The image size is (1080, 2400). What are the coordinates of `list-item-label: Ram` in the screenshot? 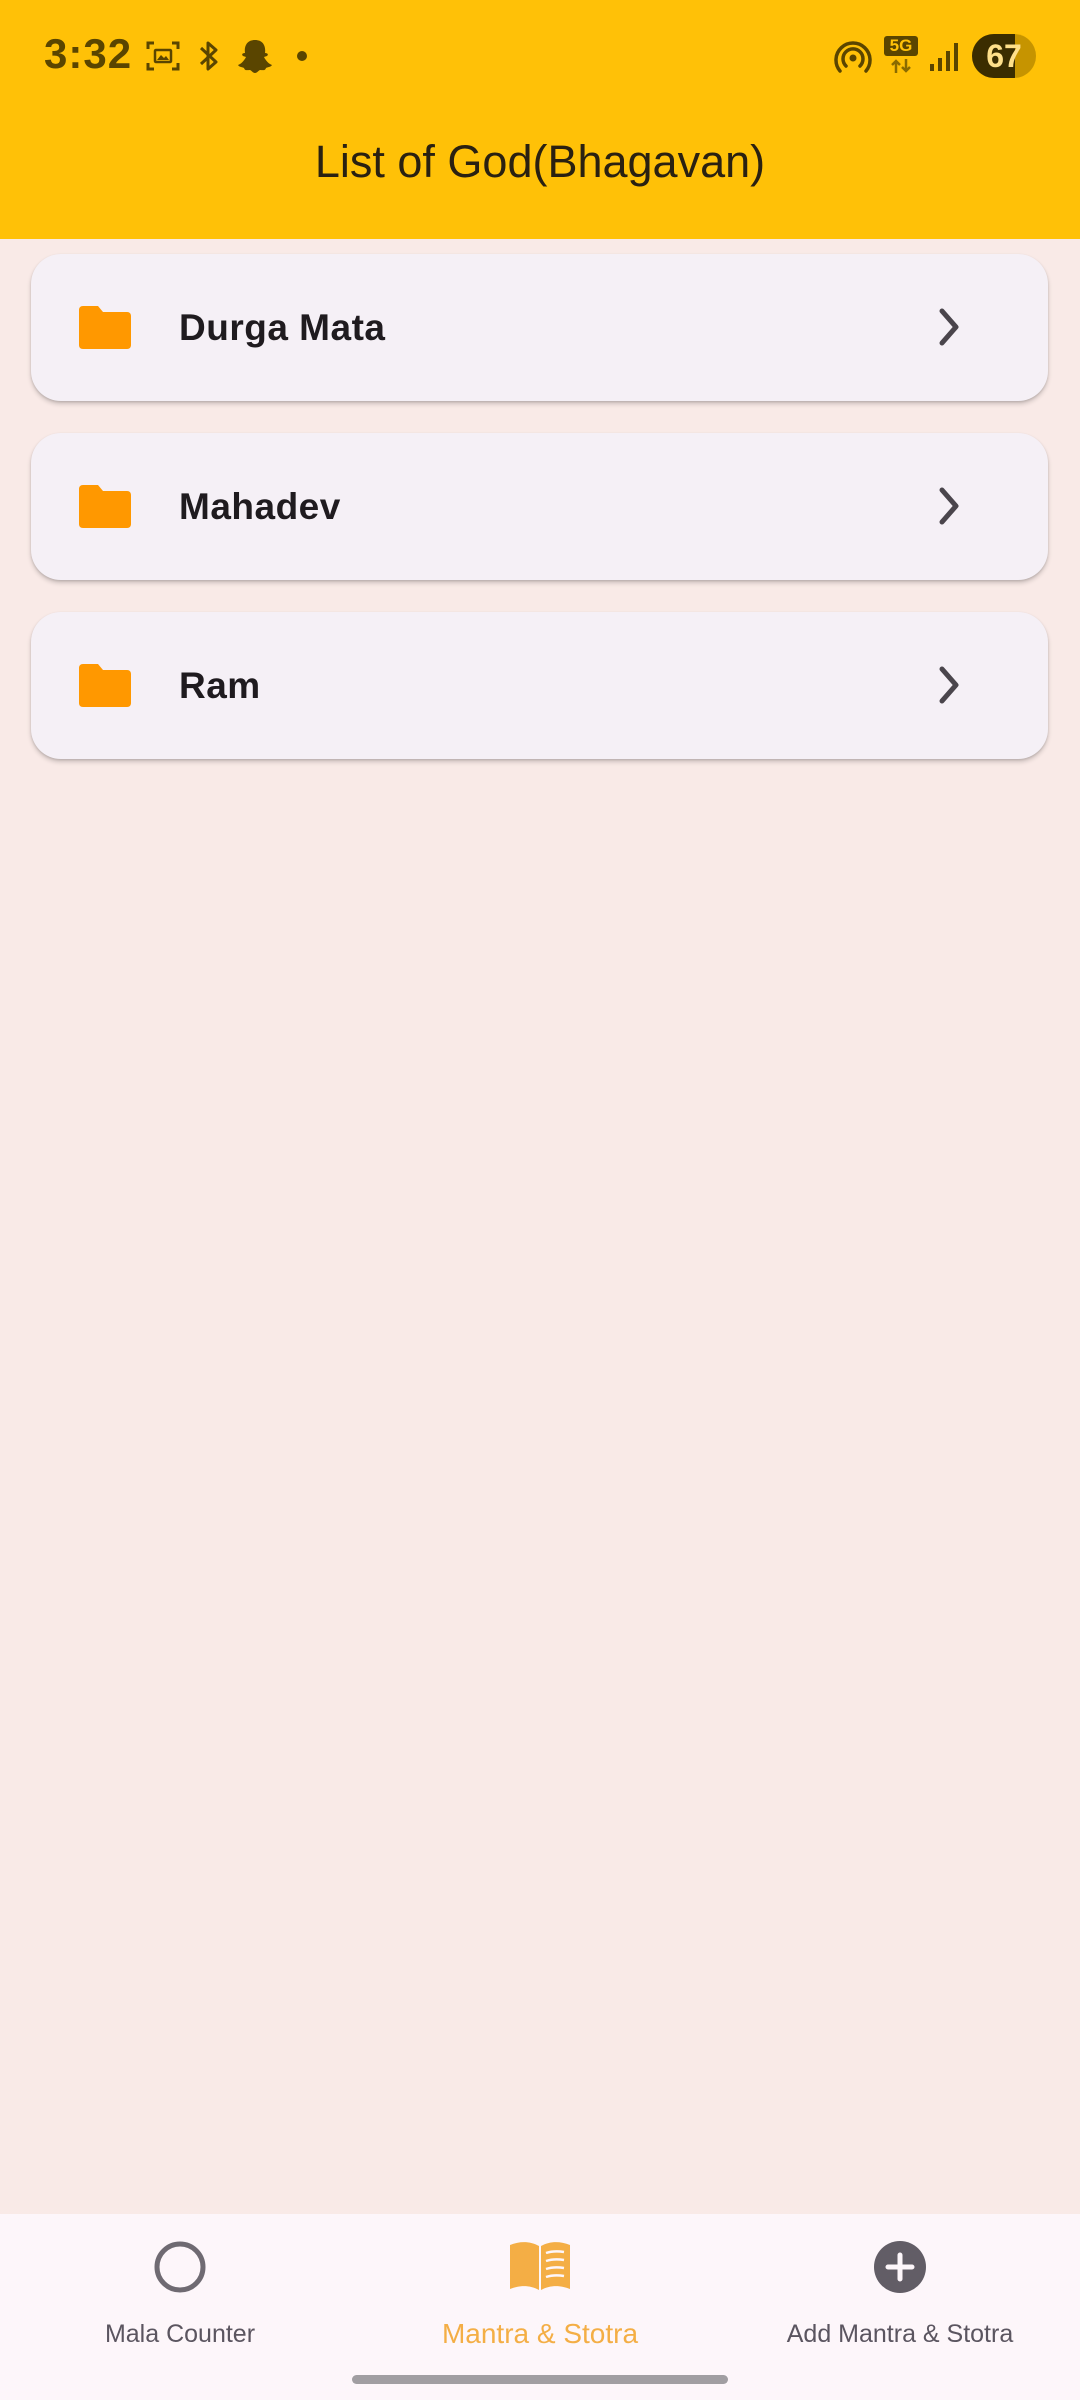 It's located at (220, 685).